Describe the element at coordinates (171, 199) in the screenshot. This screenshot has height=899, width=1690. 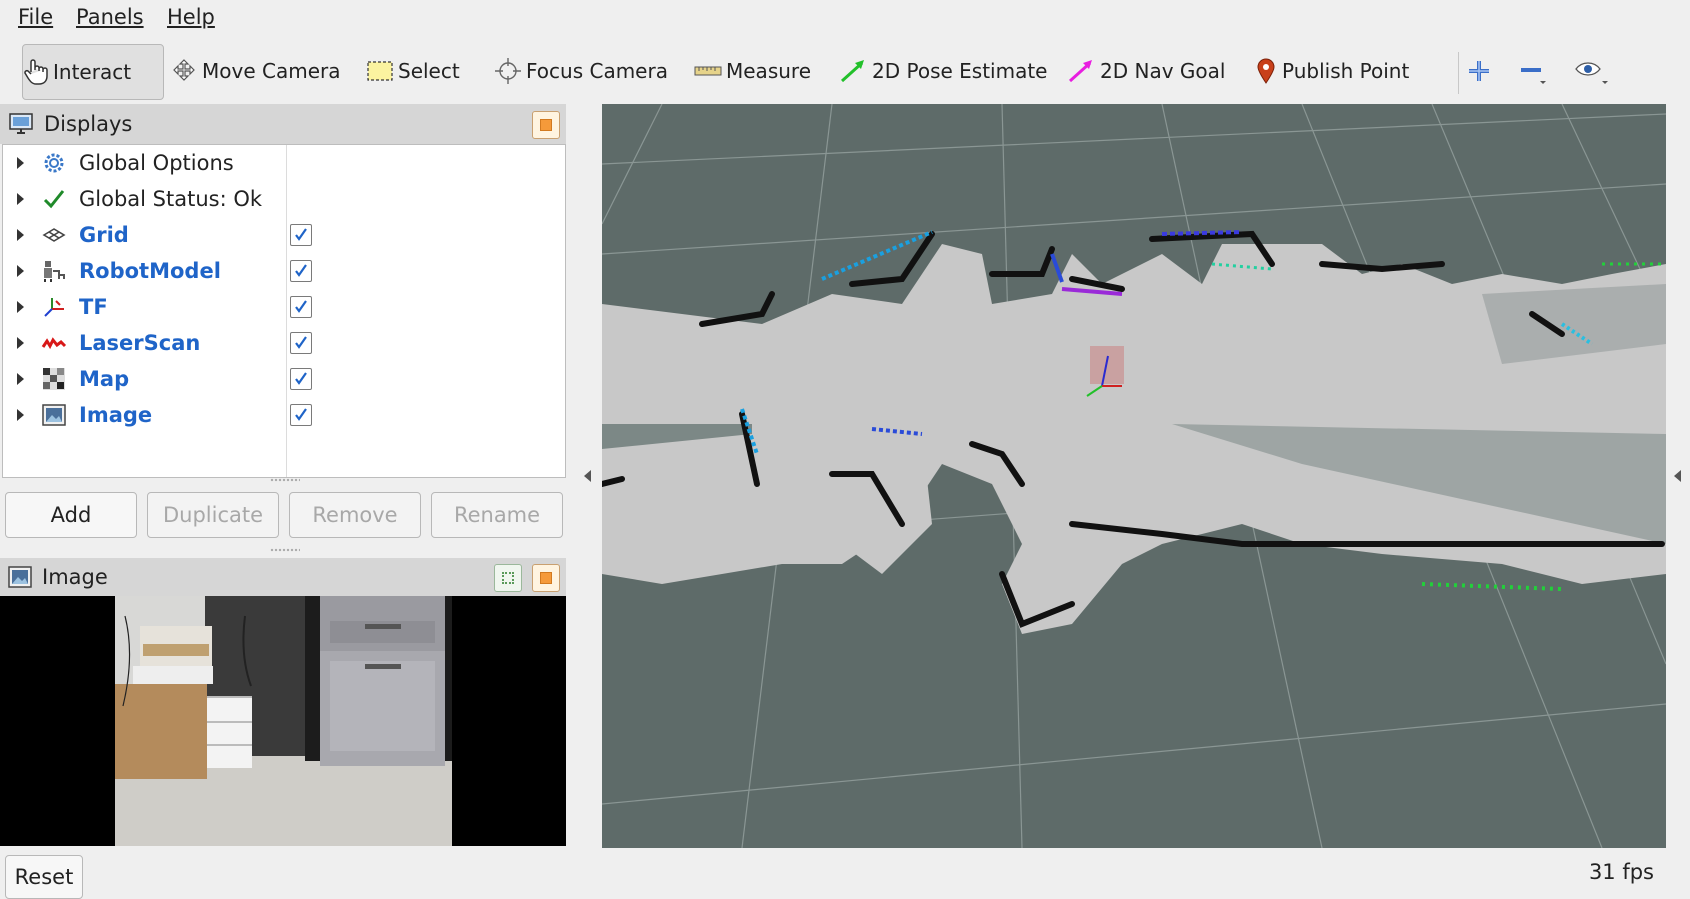
I see `display-item-label: Global Status: Ok` at that location.